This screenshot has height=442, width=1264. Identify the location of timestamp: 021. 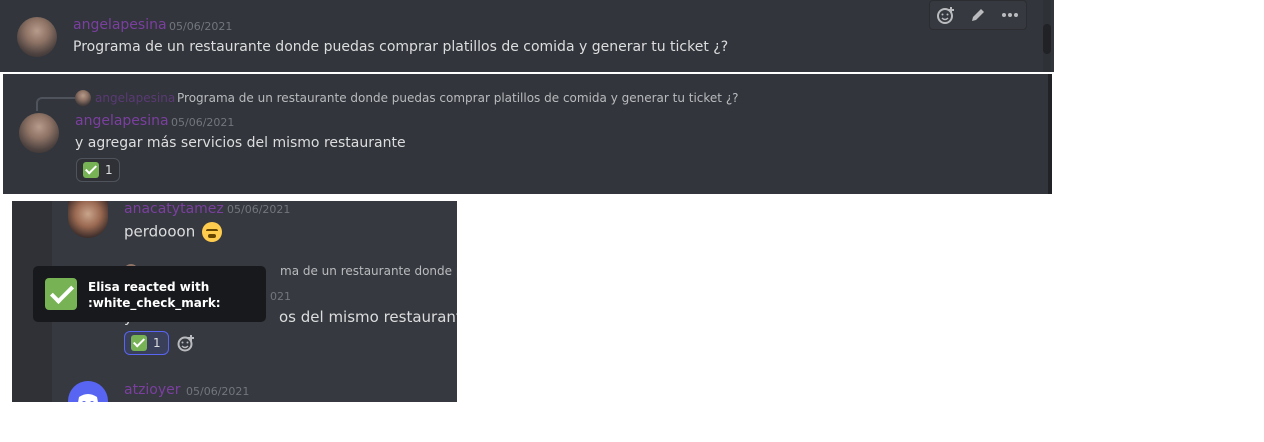
(280, 296).